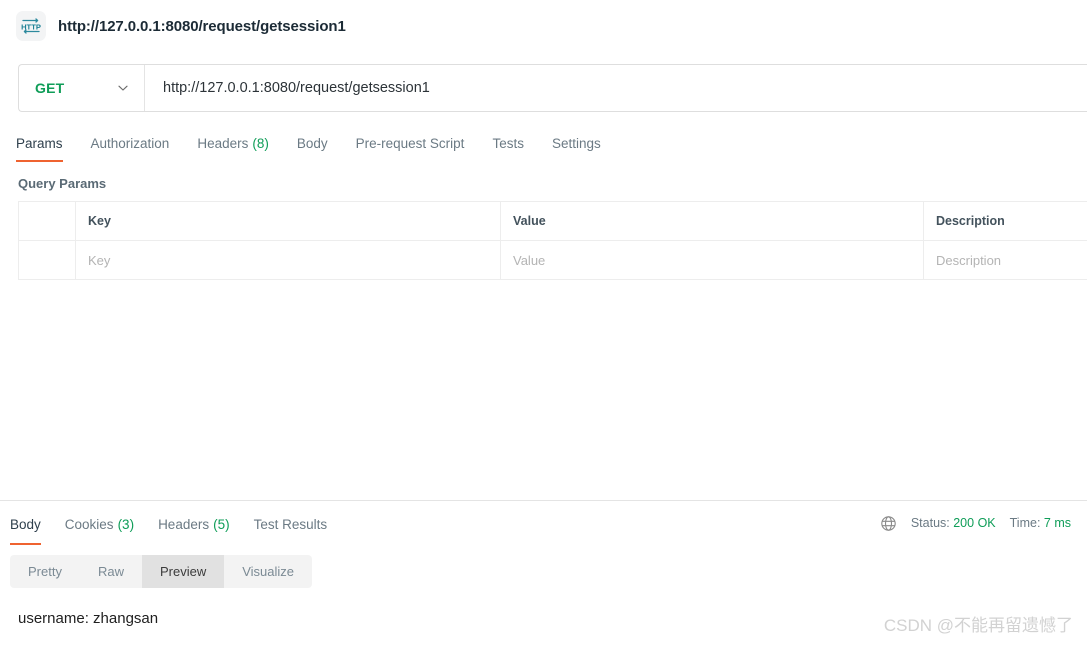 This screenshot has height=646, width=1087. What do you see at coordinates (126, 524) in the screenshot?
I see `response-tab-cookies-count: (3)` at bounding box center [126, 524].